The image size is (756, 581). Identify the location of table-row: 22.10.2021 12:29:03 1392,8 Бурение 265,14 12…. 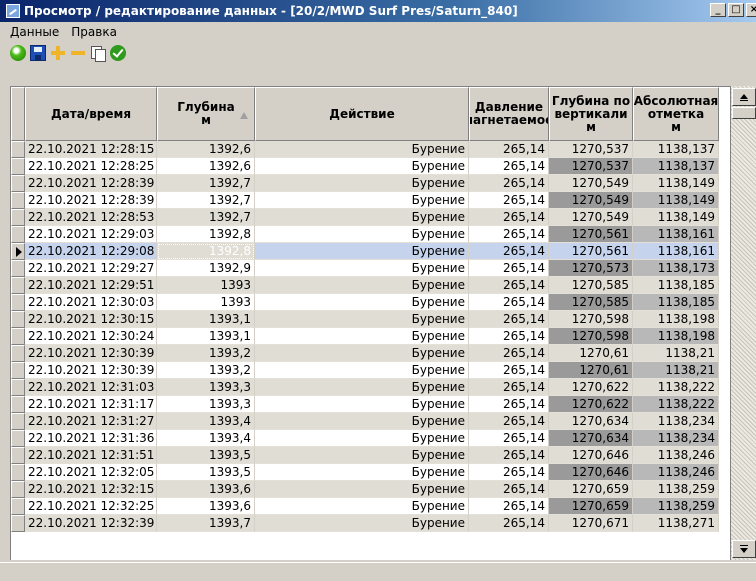
(383, 234).